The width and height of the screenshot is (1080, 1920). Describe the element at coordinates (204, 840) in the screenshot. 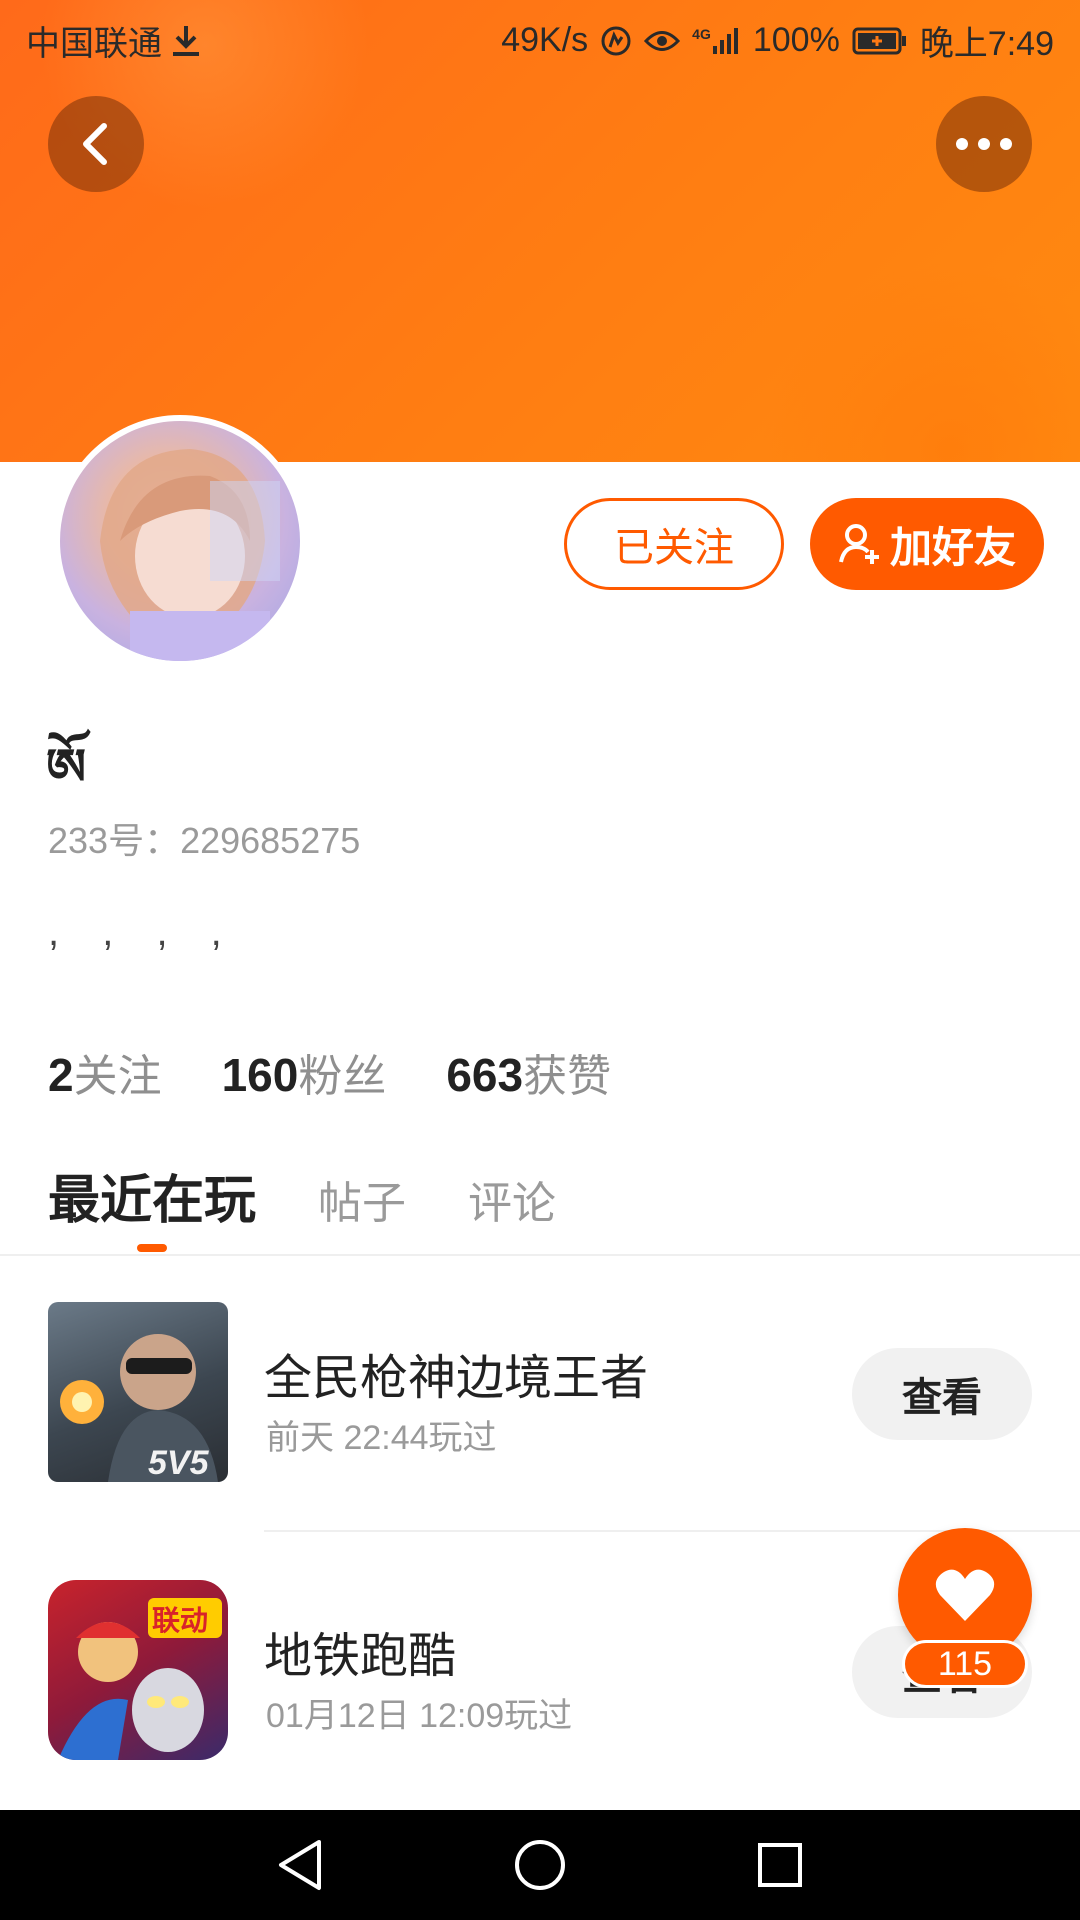

I see `user-id: 233号：229685275` at that location.